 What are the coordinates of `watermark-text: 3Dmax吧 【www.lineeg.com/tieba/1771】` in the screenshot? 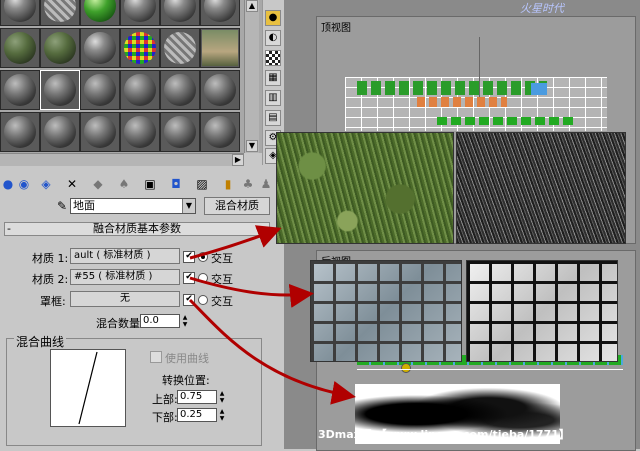 It's located at (444, 434).